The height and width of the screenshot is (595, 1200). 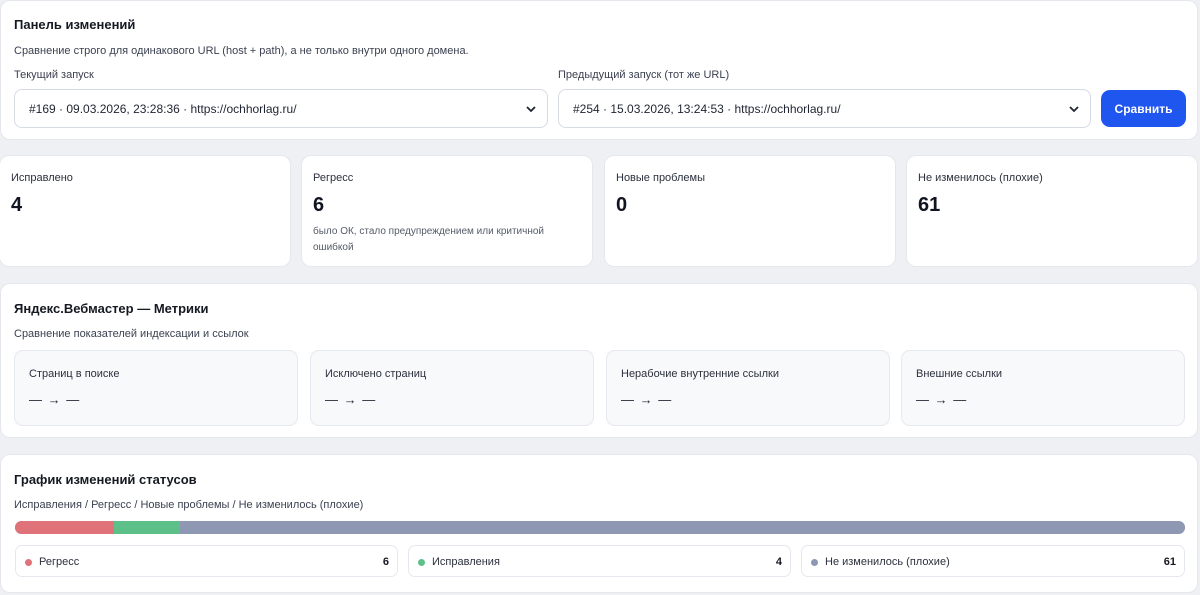 What do you see at coordinates (385, 562) in the screenshot?
I see `legend-count: 6` at bounding box center [385, 562].